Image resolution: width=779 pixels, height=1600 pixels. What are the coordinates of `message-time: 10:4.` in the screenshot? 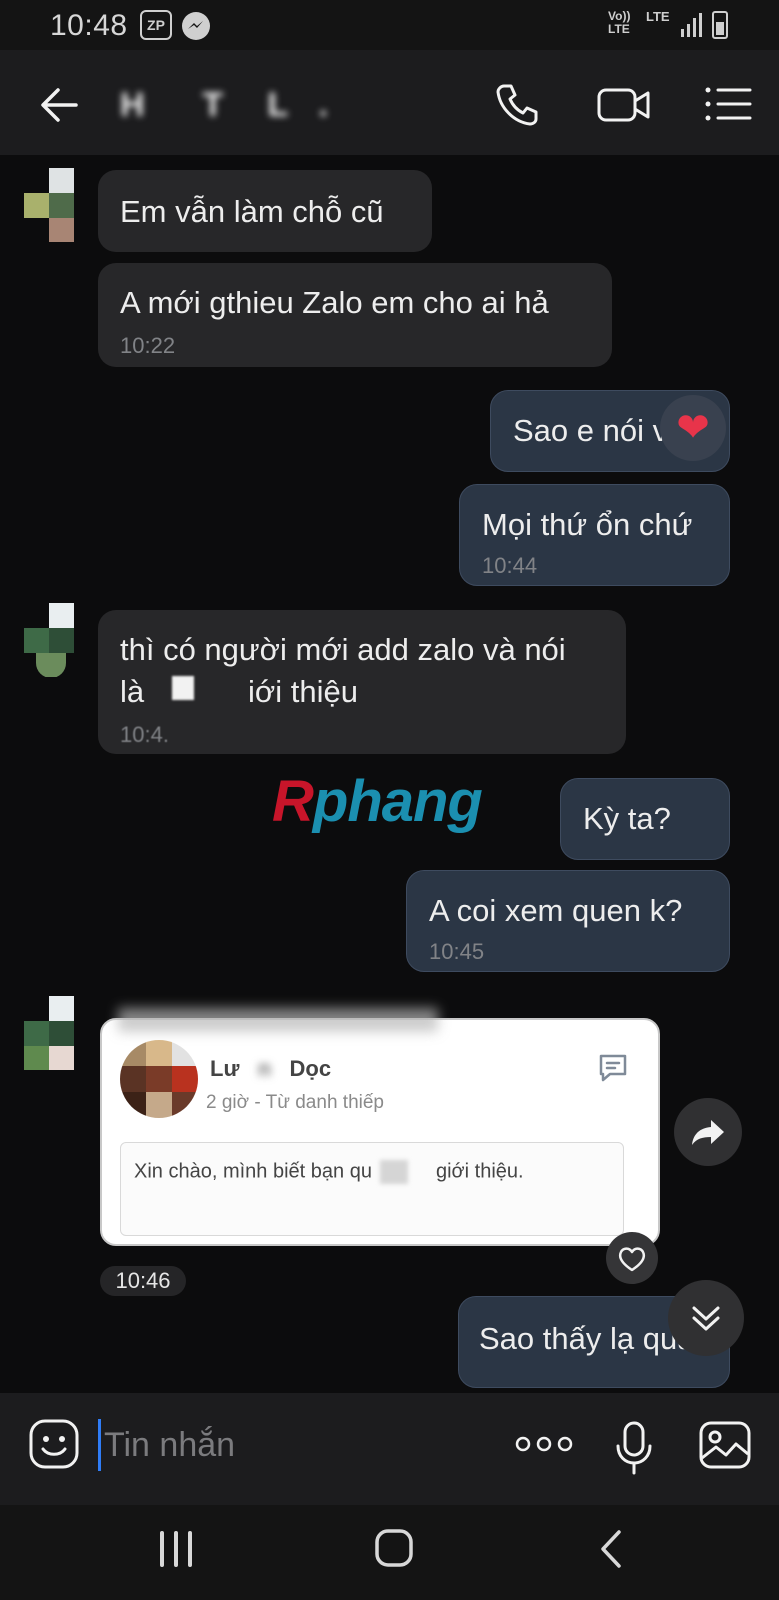 It's located at (144, 734).